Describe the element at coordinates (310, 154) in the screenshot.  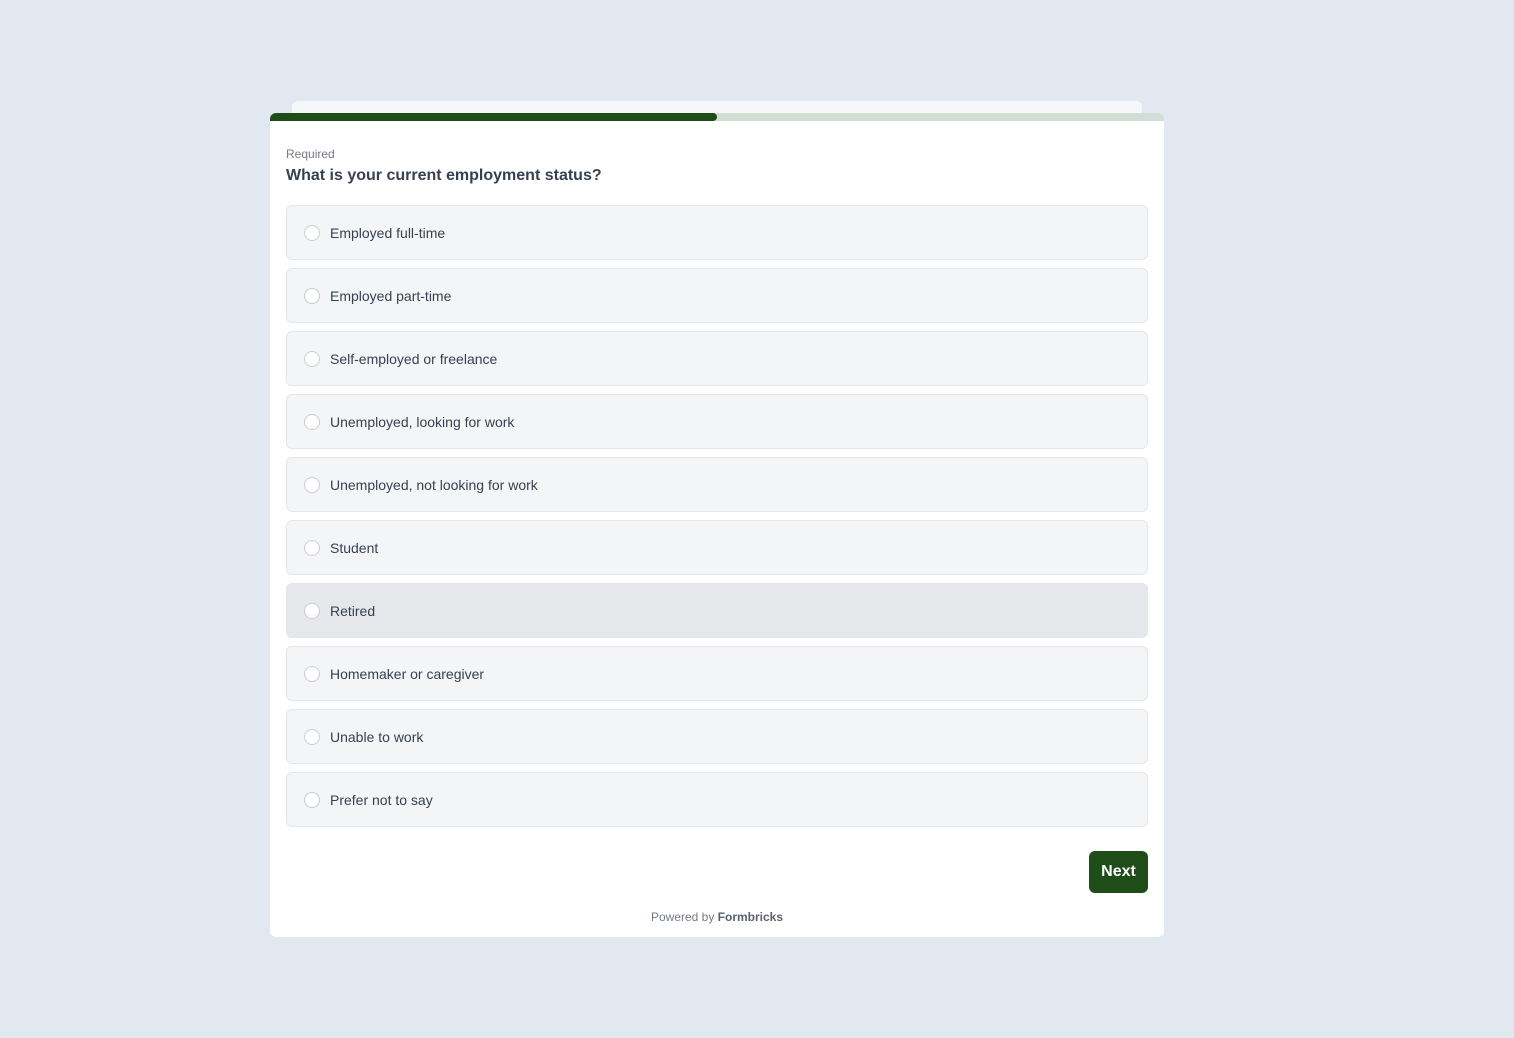
I see `required-label: Required` at that location.